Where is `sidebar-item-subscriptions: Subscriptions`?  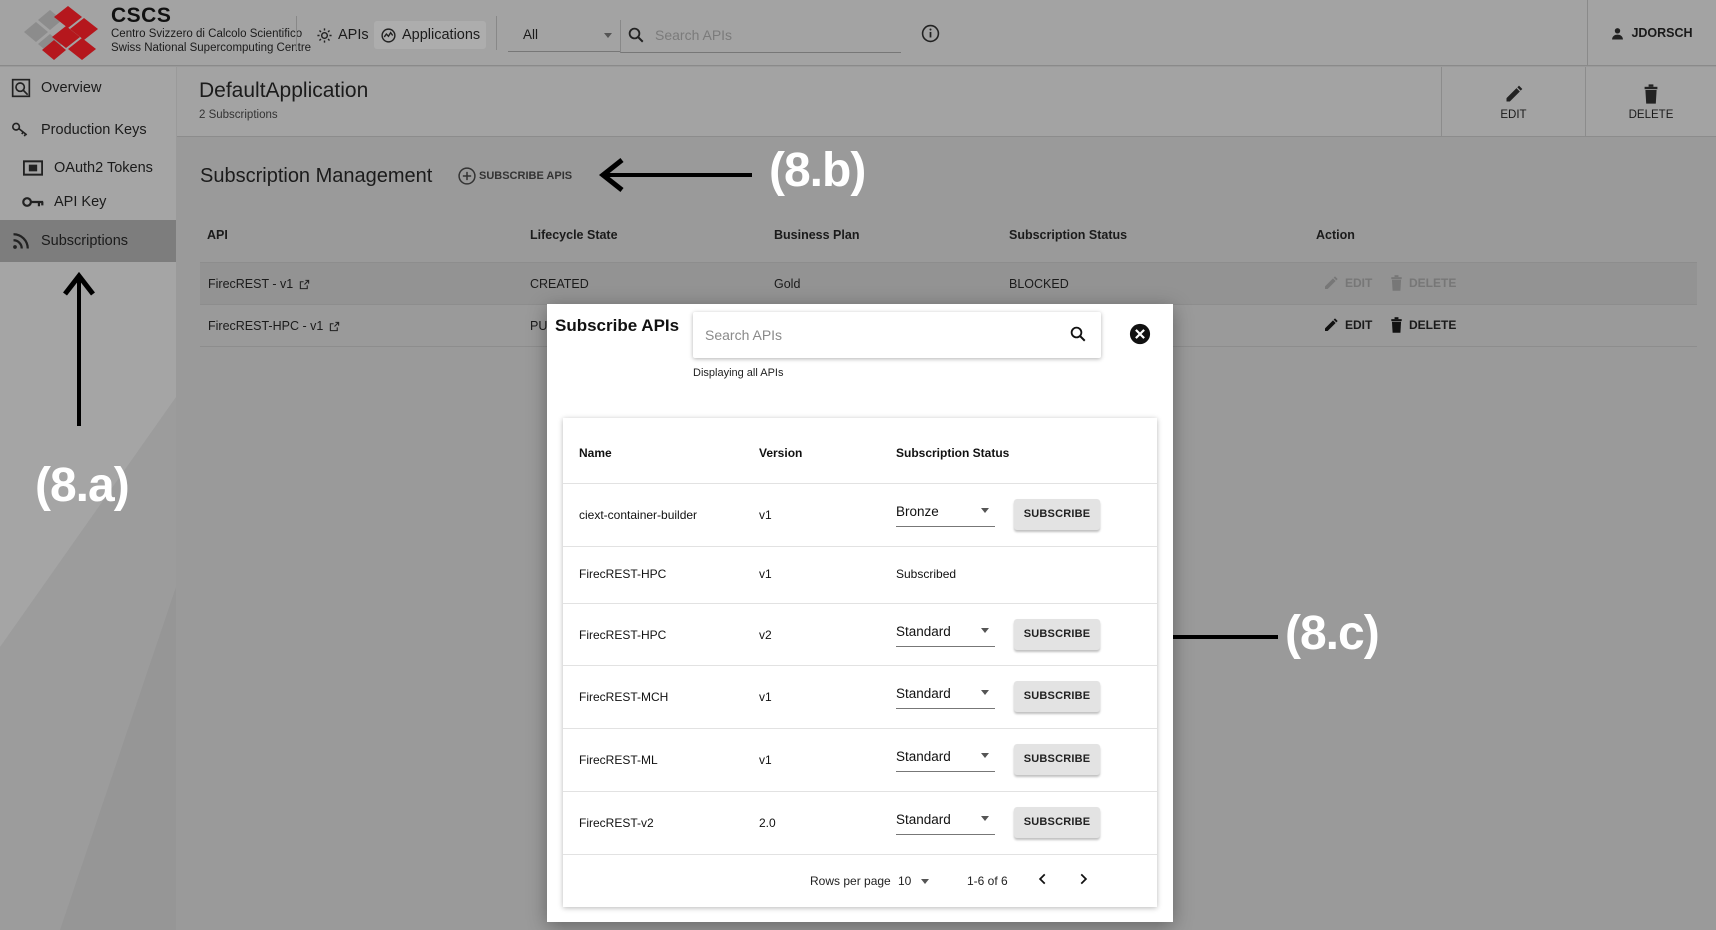
sidebar-item-subscriptions: Subscriptions is located at coordinates (88, 241).